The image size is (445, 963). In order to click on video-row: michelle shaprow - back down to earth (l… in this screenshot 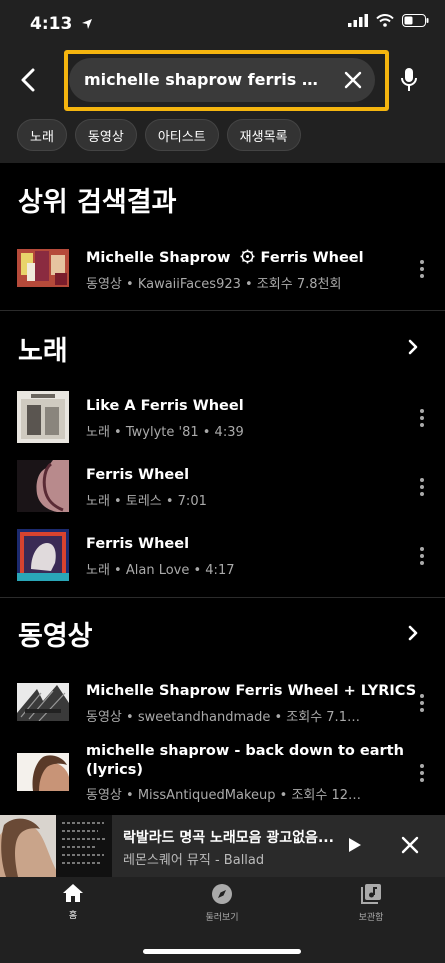, I will do `click(222, 772)`.